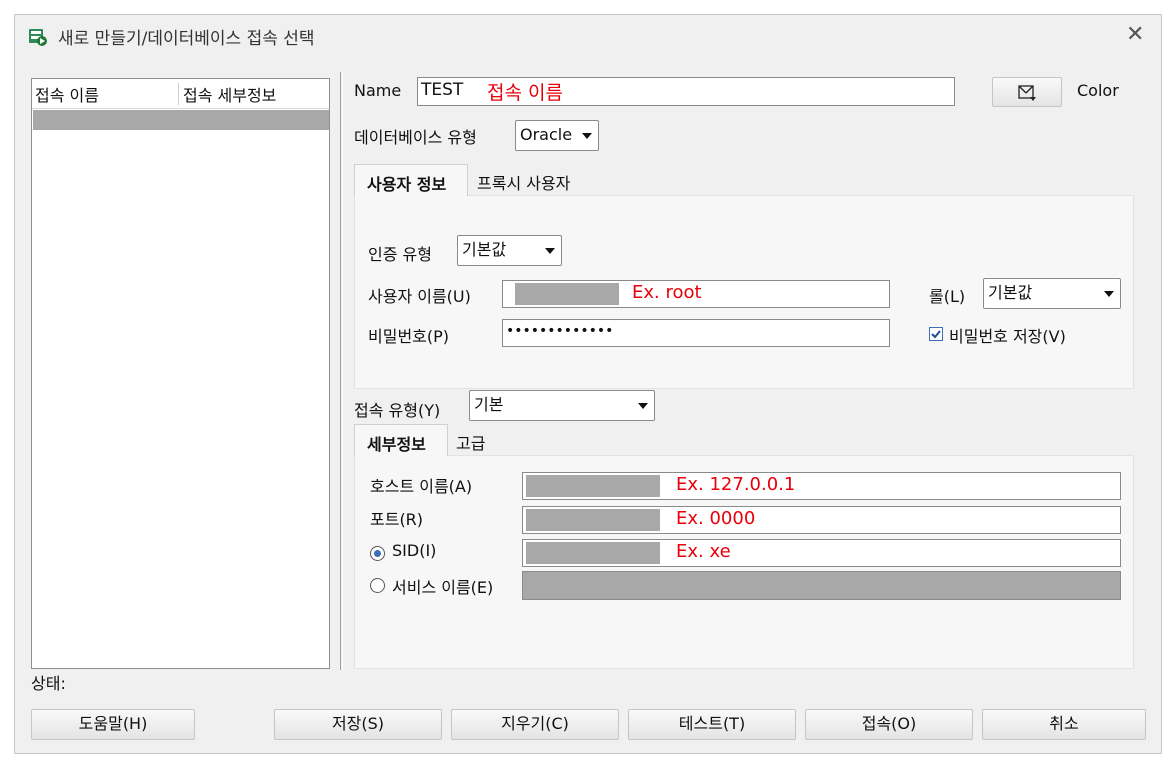 The width and height of the screenshot is (1175, 766). What do you see at coordinates (821, 520) in the screenshot?
I see `port-input: Ex. 0000` at bounding box center [821, 520].